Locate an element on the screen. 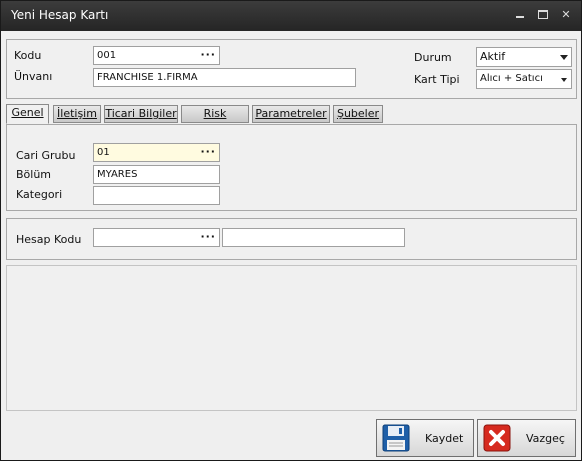  cari-grubu-value: 01 is located at coordinates (103, 152).